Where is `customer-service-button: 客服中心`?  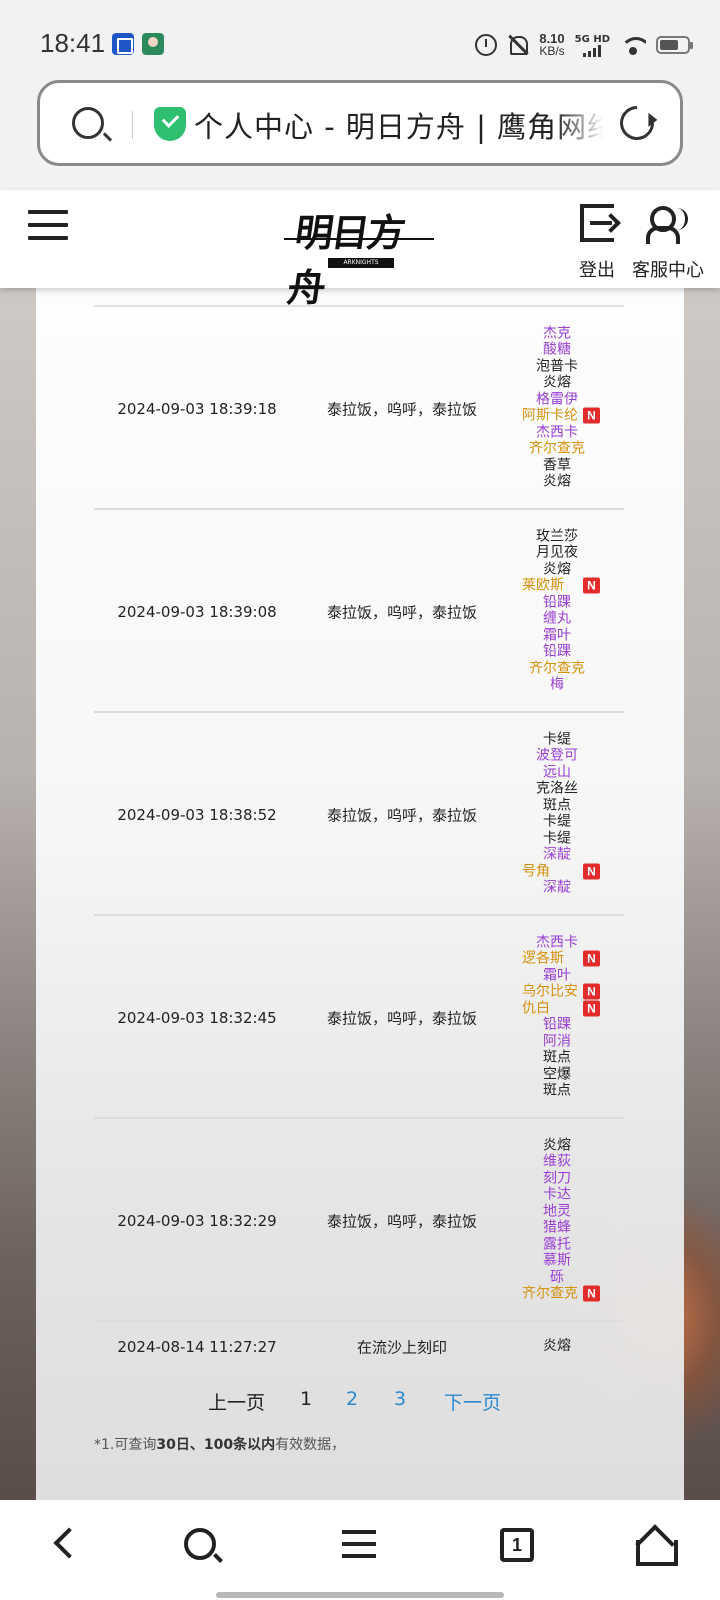 customer-service-button: 客服中心 is located at coordinates (668, 243).